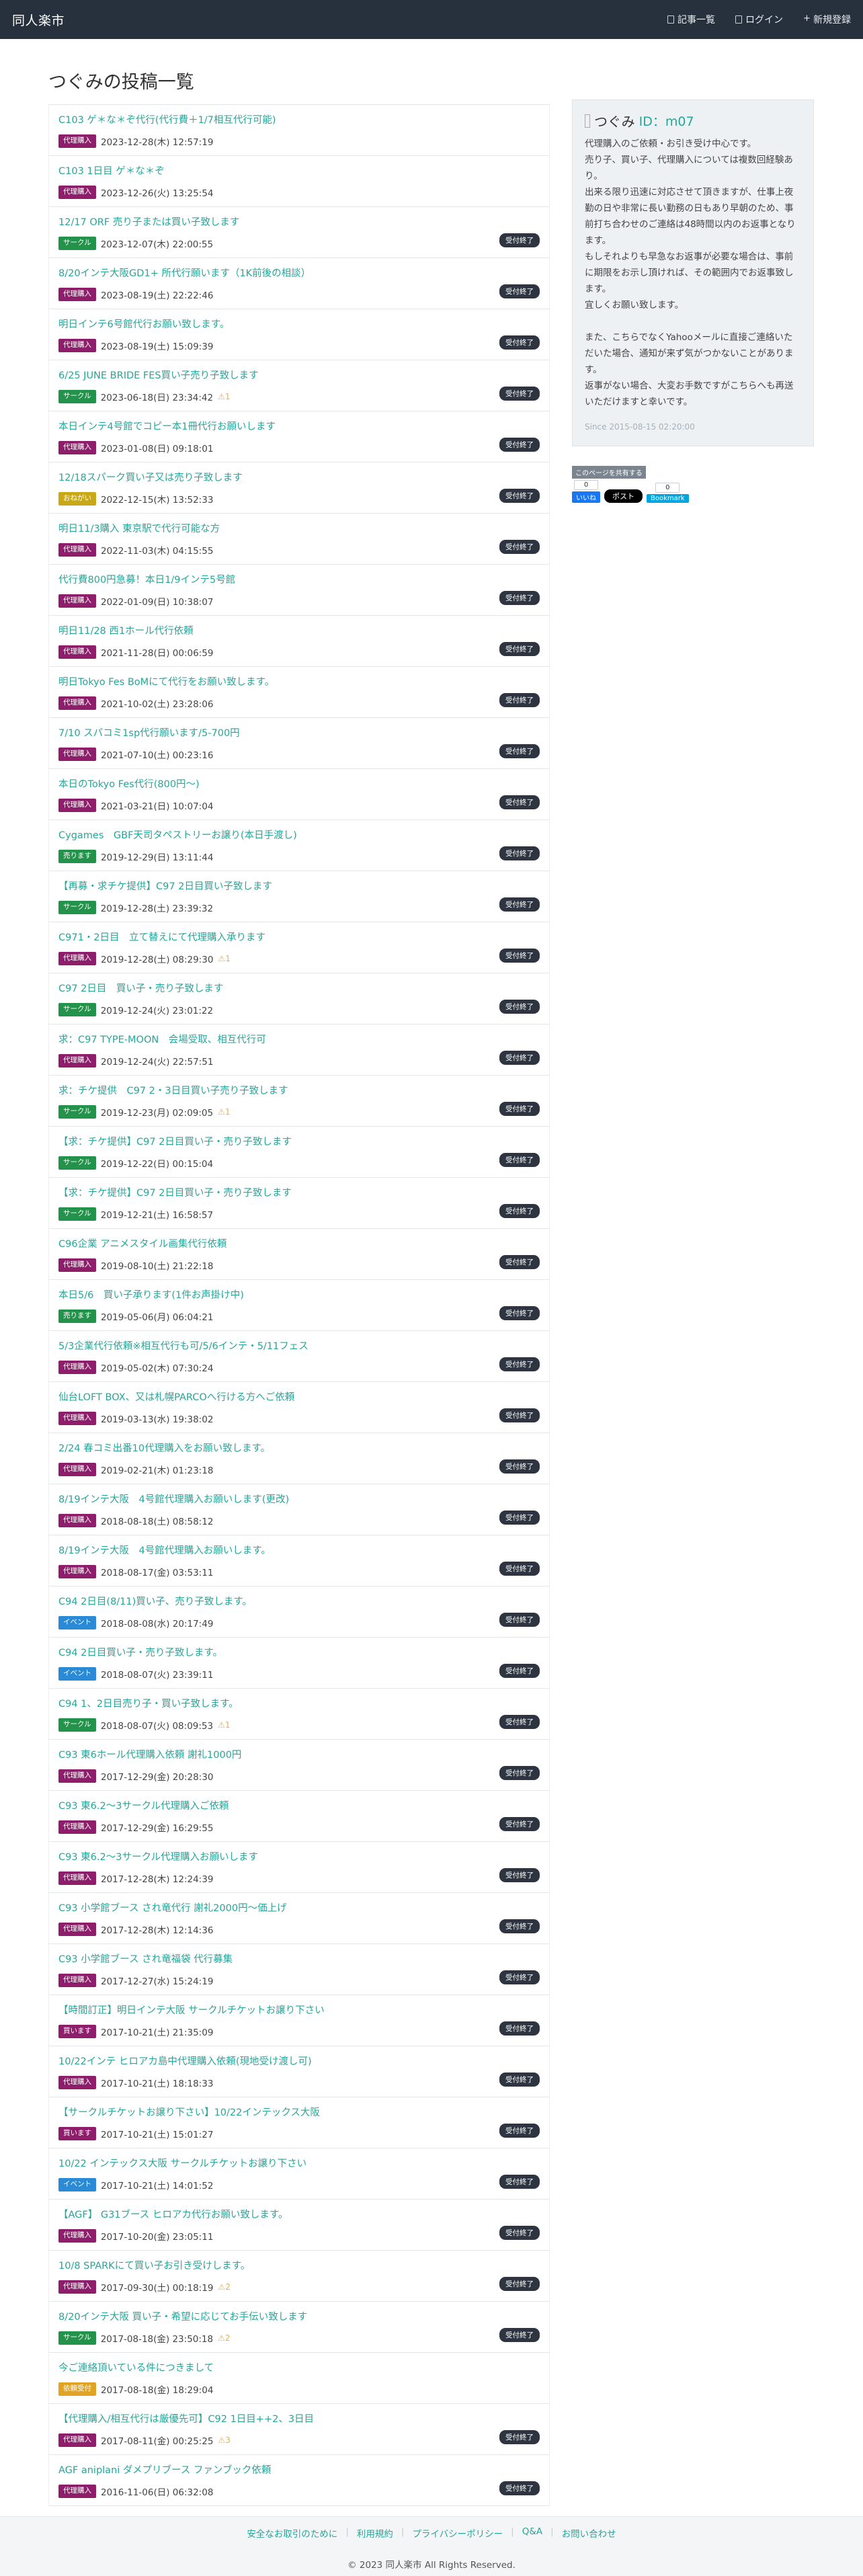 This screenshot has height=2576, width=863. Describe the element at coordinates (293, 2163) in the screenshot. I see `post-title-link: 10/22 インテックス大阪 サークルチケットお譲り下さい` at that location.